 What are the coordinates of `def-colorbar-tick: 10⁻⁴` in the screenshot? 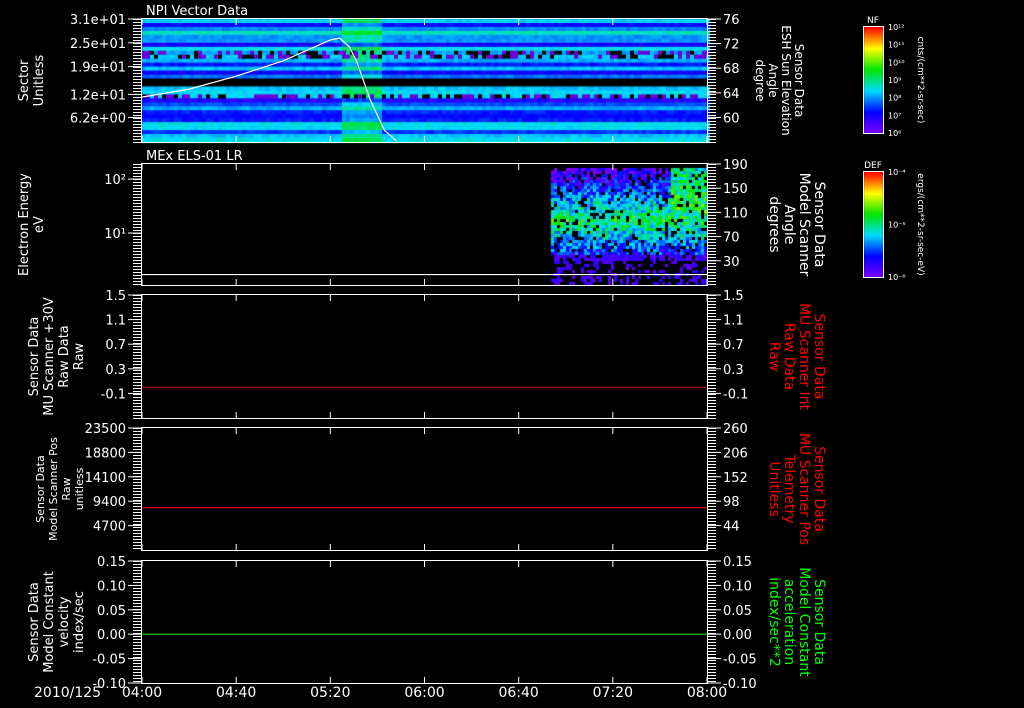 It's located at (897, 172).